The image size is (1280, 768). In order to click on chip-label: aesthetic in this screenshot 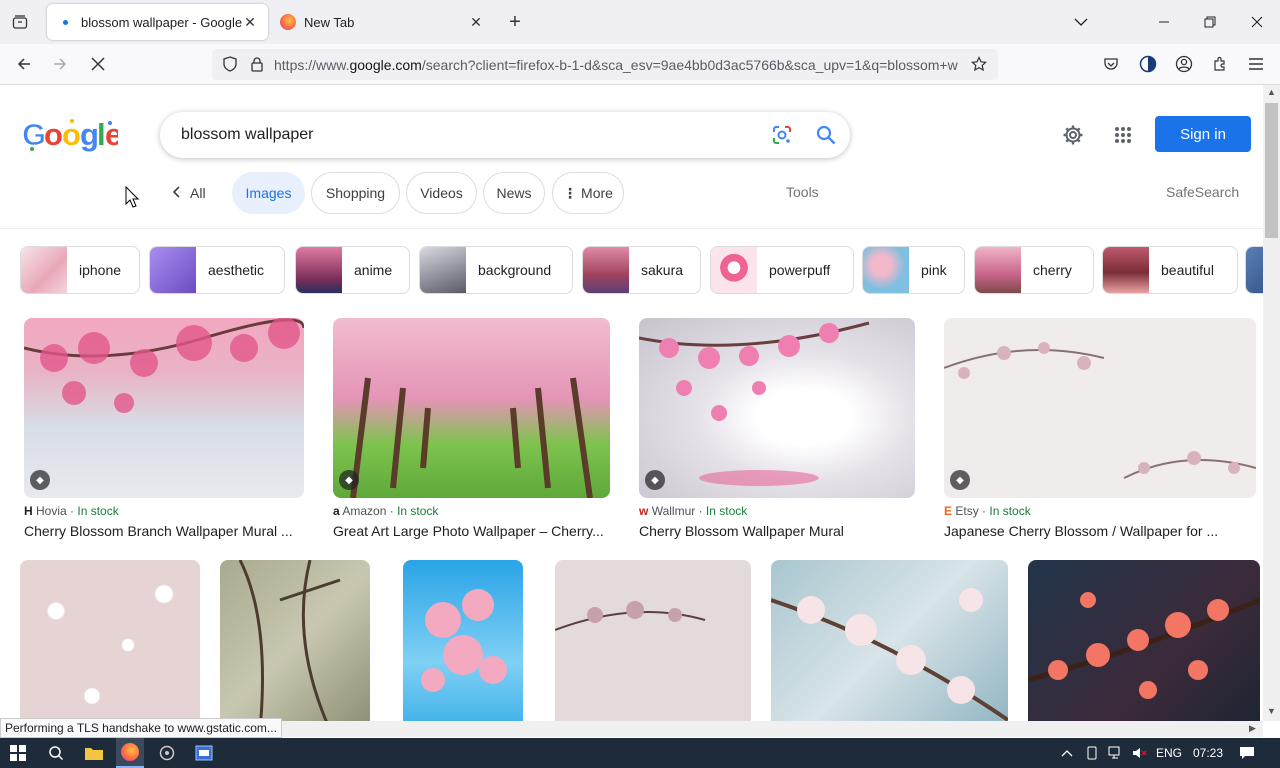, I will do `click(236, 270)`.